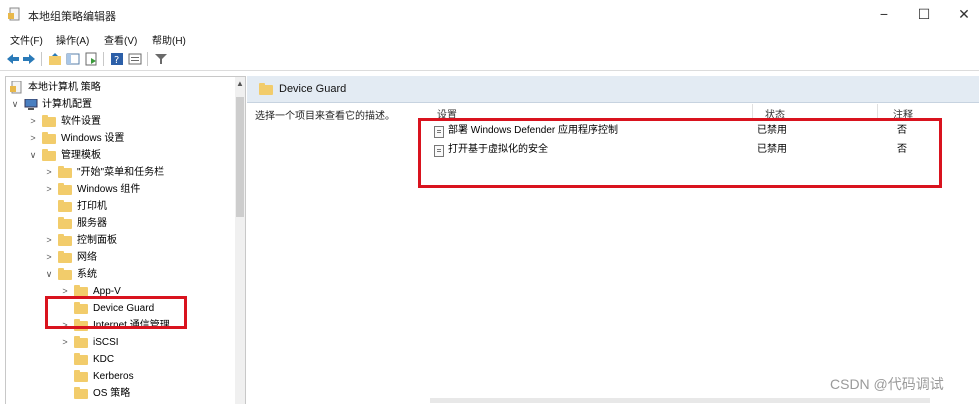 The width and height of the screenshot is (979, 404). What do you see at coordinates (489, 38) in the screenshot?
I see `menu-bar: 文件(F) 操作(A) 查看(V) 帮助(H)` at bounding box center [489, 38].